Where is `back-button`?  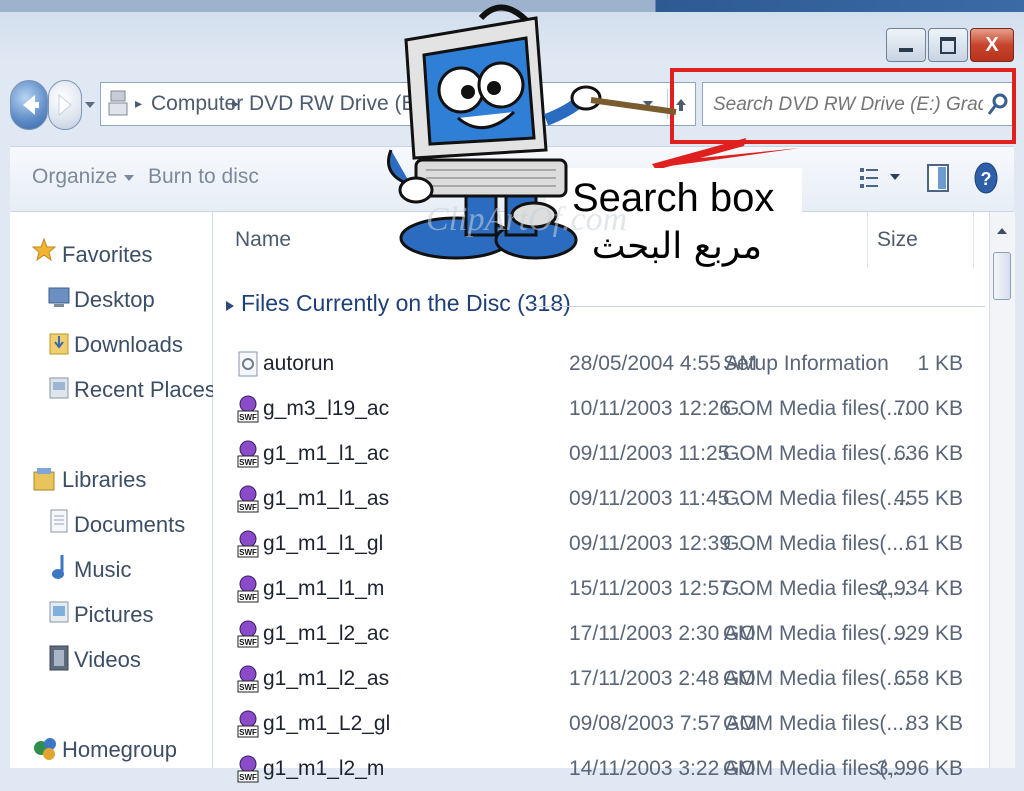
back-button is located at coordinates (29, 105).